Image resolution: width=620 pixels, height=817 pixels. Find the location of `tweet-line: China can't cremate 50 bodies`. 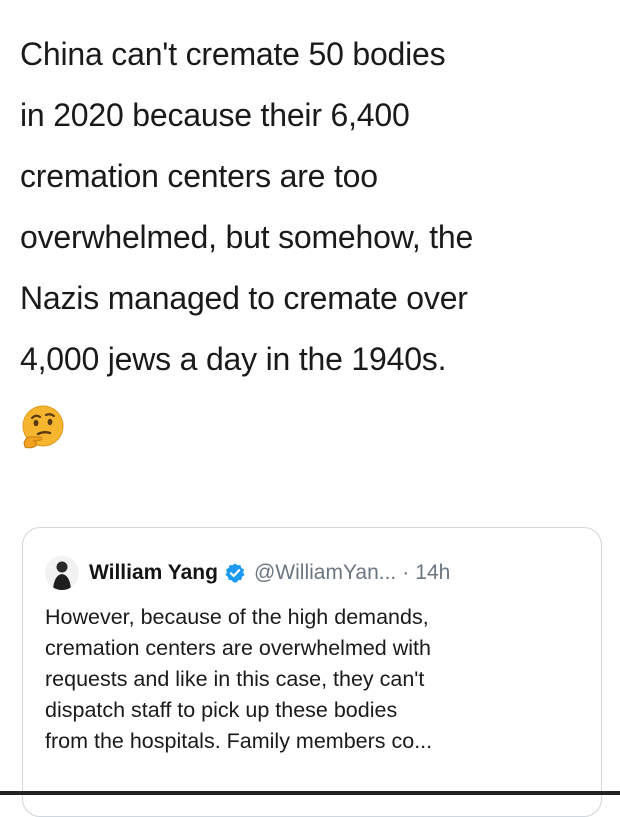

tweet-line: China can't cremate 50 bodies is located at coordinates (233, 54).